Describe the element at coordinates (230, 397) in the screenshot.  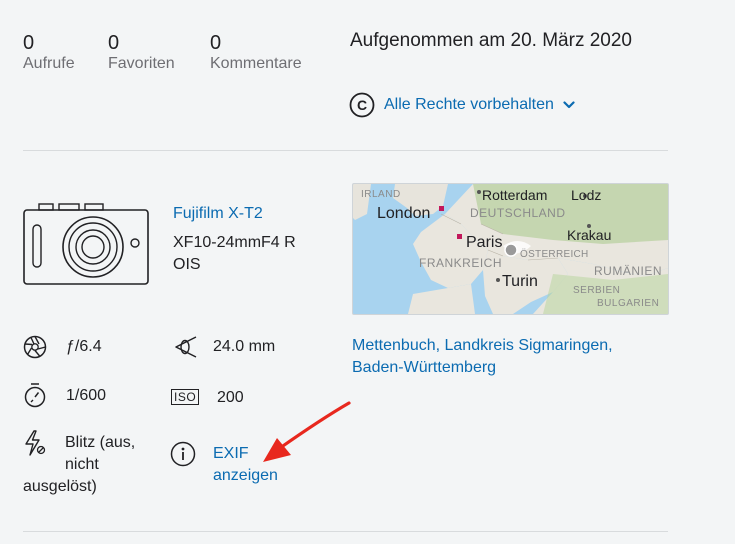
I see `iso-value: 200` at that location.